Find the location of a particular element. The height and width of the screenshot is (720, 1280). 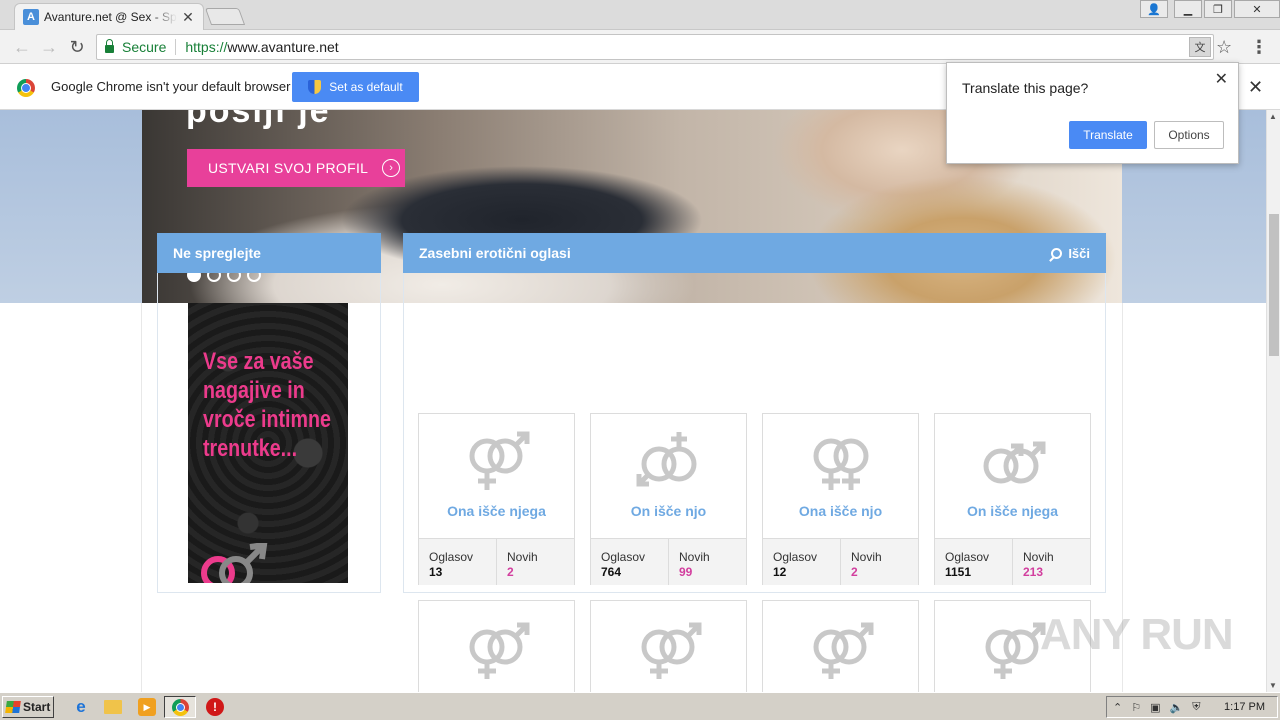

female-female-icon is located at coordinates (841, 464).